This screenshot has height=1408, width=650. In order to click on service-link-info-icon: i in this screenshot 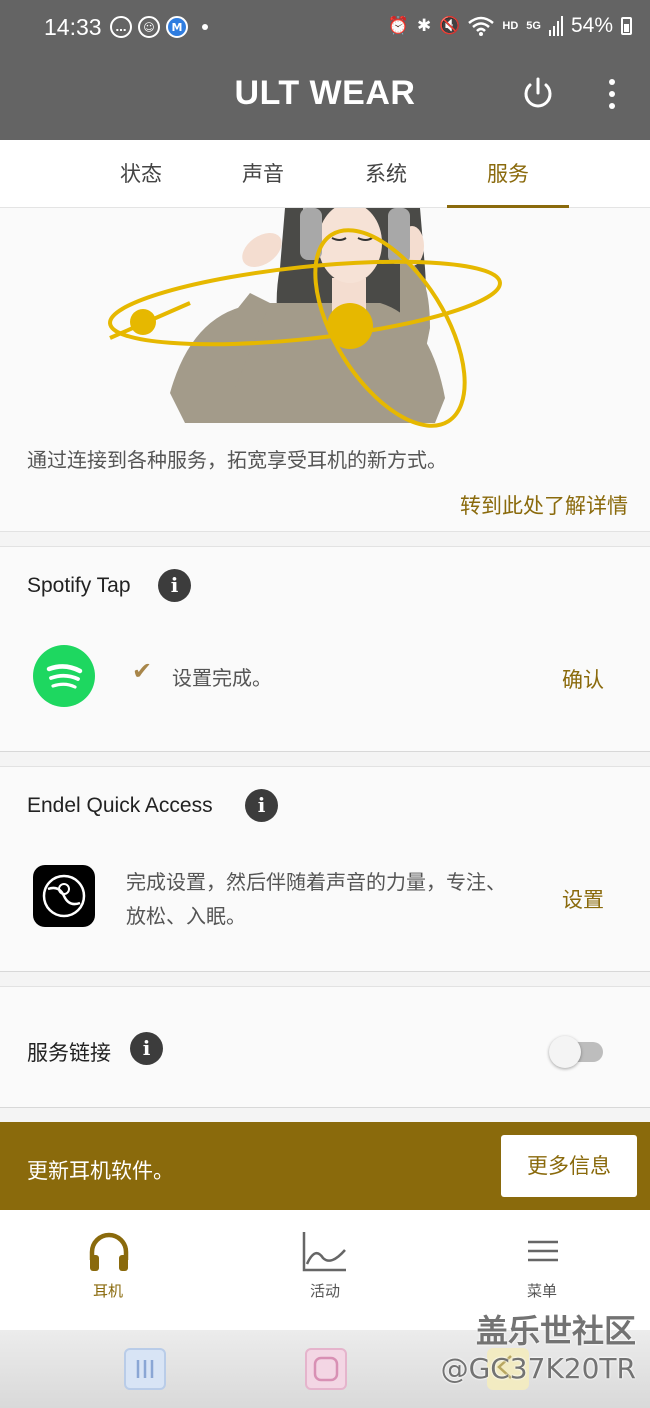, I will do `click(146, 1048)`.